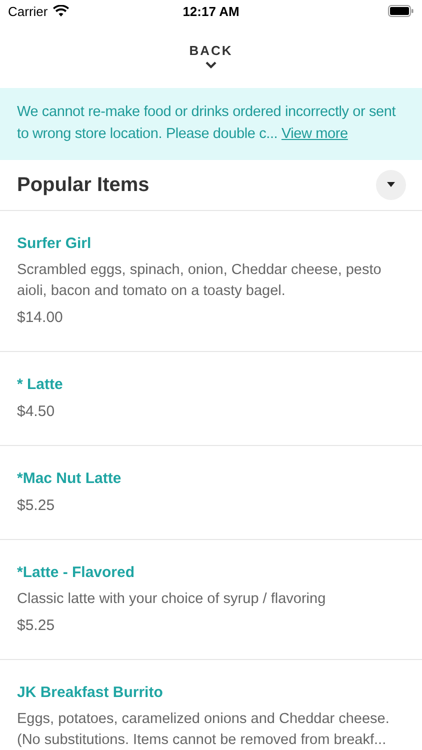 This screenshot has width=422, height=750. Describe the element at coordinates (199, 281) in the screenshot. I see `item-description: Scrambled eggs, spinach, onion, Cheddar cheese, pesto aioli, bacon and tomato on a toasty bagel.` at that location.